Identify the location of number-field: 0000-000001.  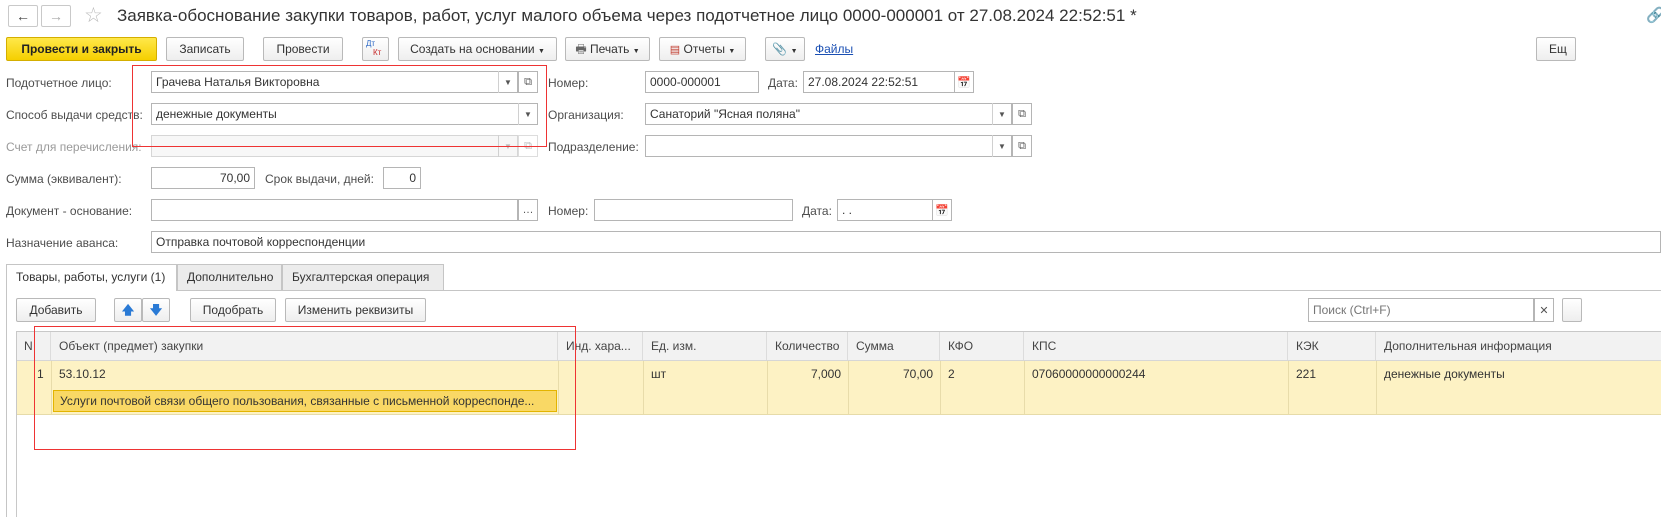
(702, 82).